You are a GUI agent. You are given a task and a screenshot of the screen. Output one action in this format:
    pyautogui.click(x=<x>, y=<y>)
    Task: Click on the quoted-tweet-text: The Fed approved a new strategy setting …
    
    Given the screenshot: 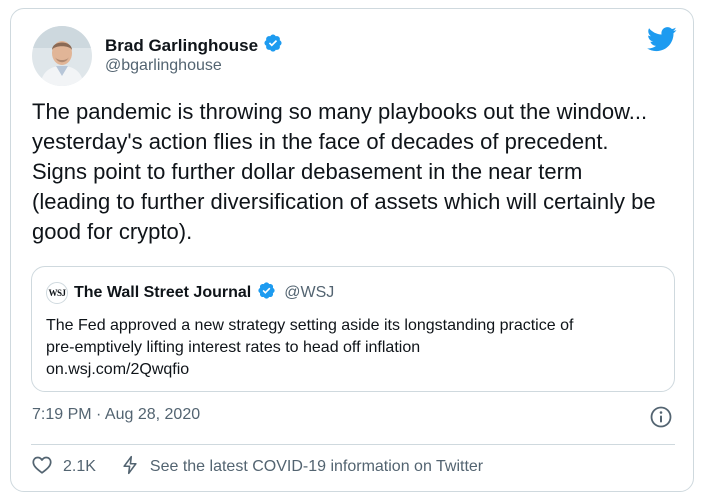 What is the action you would take?
    pyautogui.click(x=356, y=348)
    